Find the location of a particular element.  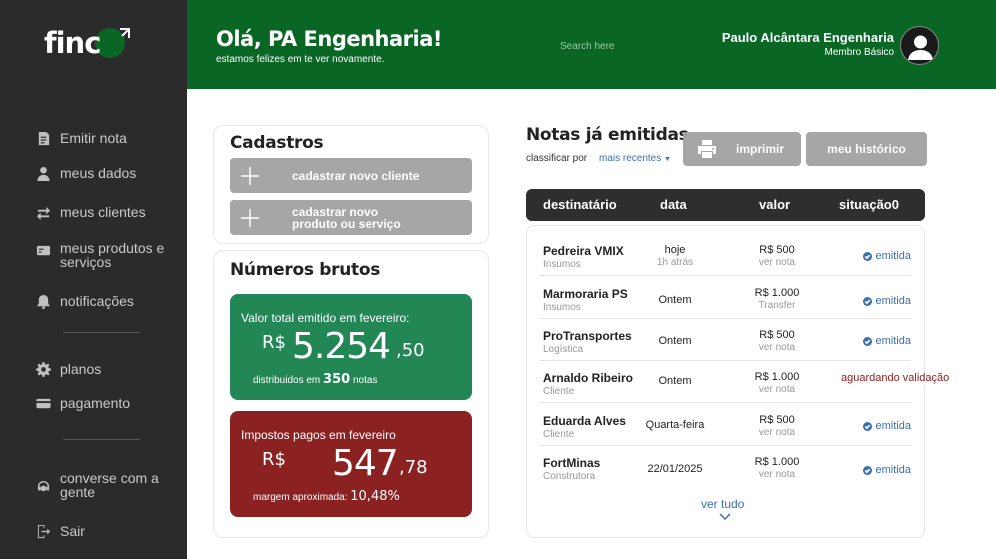

emitted-count: 350 is located at coordinates (337, 379).